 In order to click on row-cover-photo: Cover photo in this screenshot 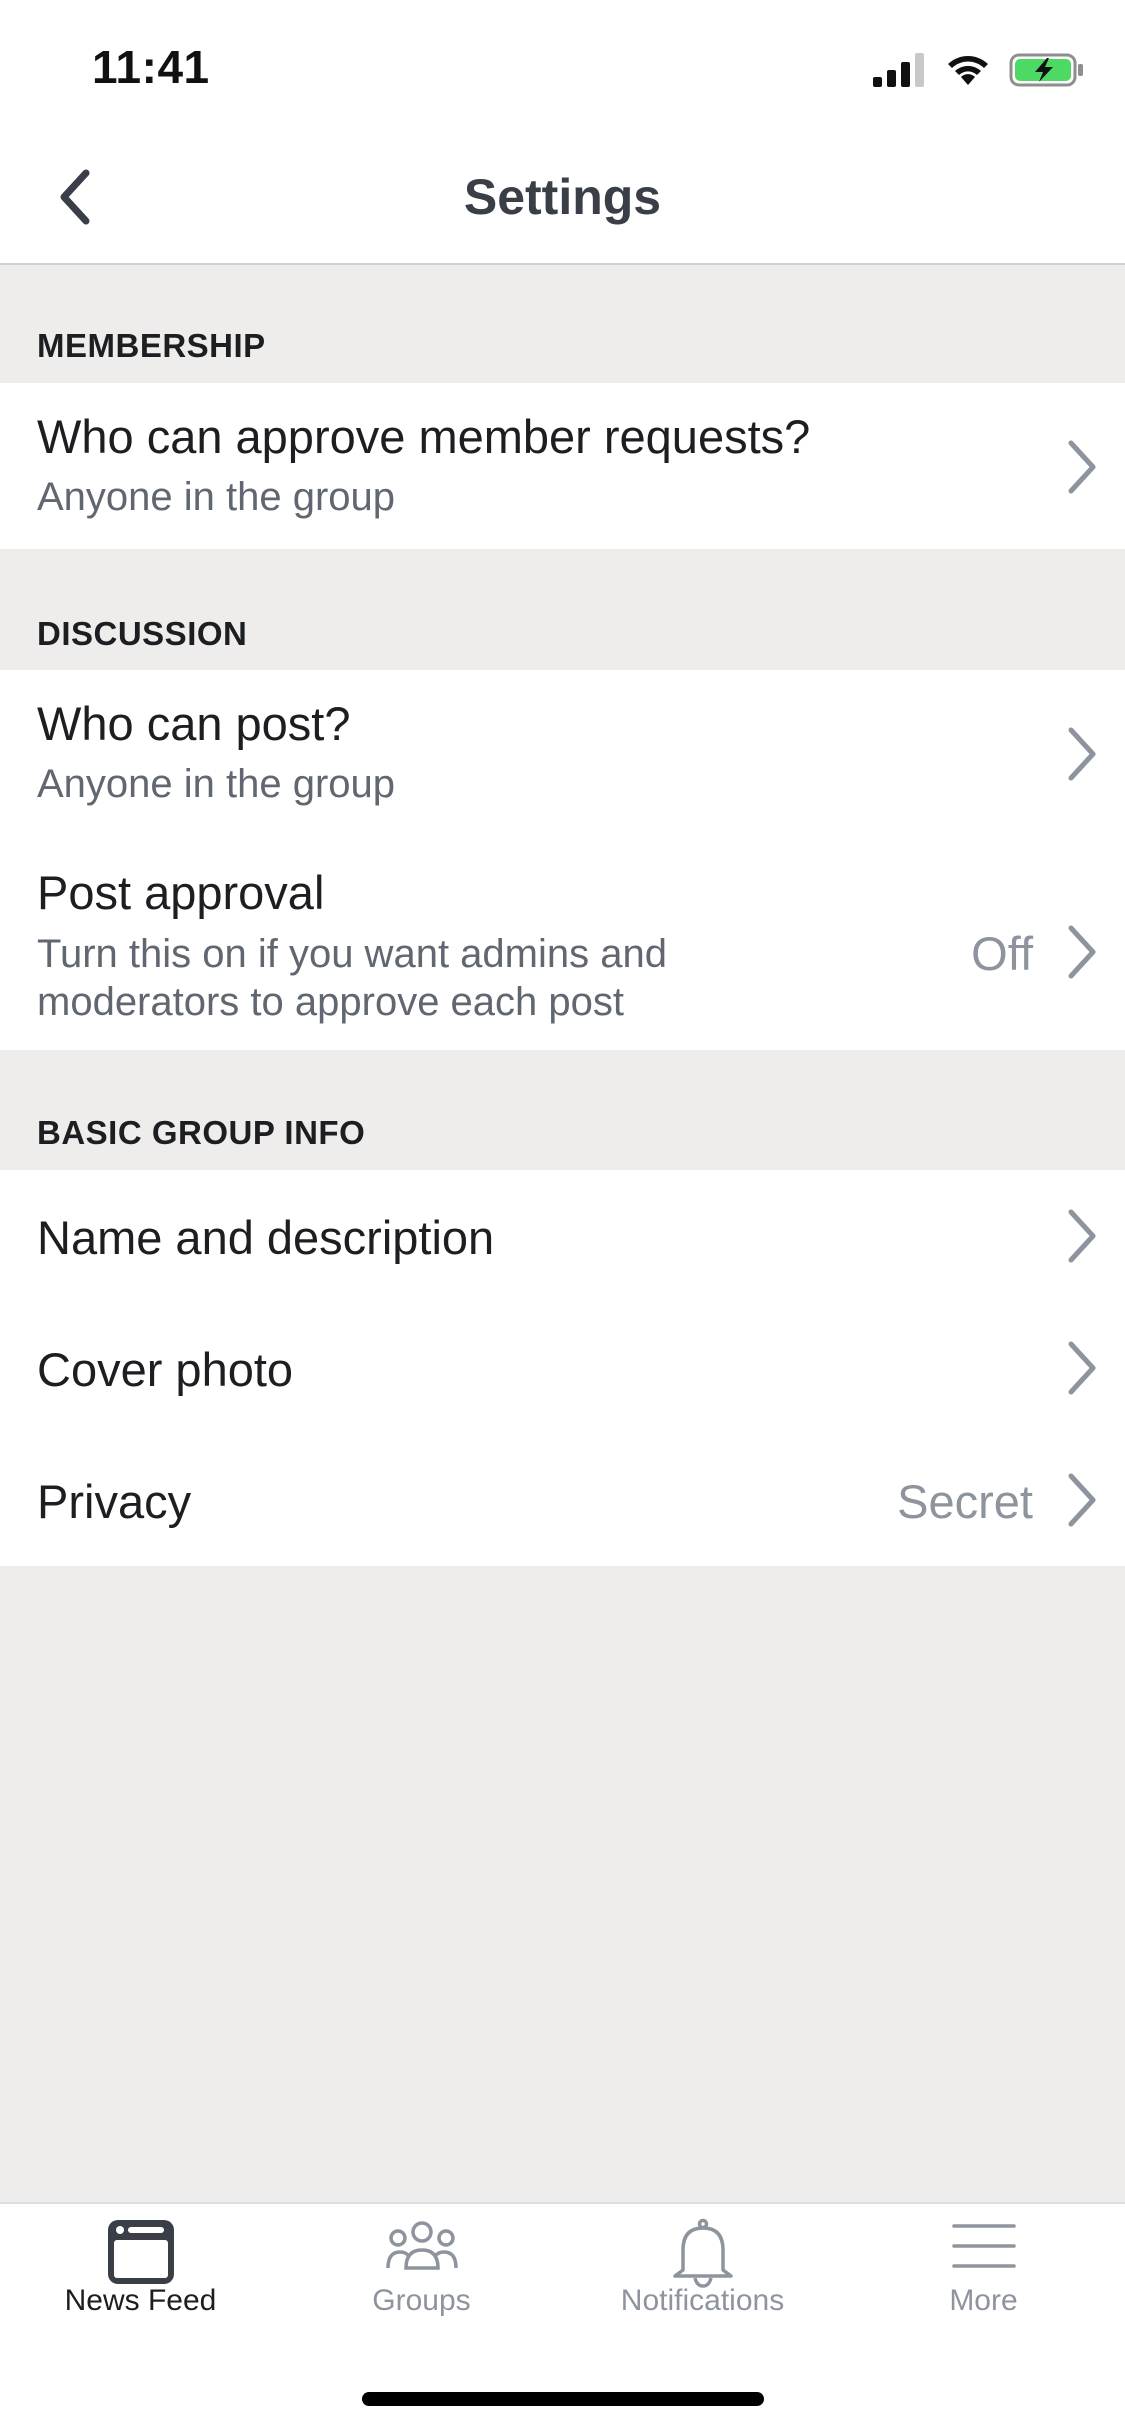, I will do `click(562, 1368)`.